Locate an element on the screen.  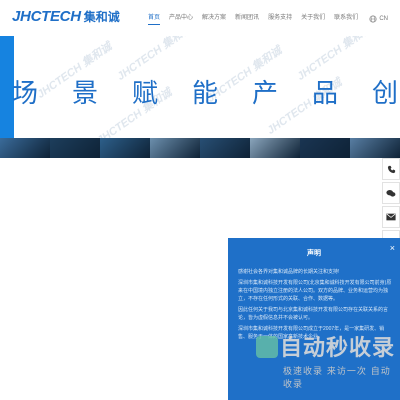
watermark-logo-icon is located at coordinates (267, 347).